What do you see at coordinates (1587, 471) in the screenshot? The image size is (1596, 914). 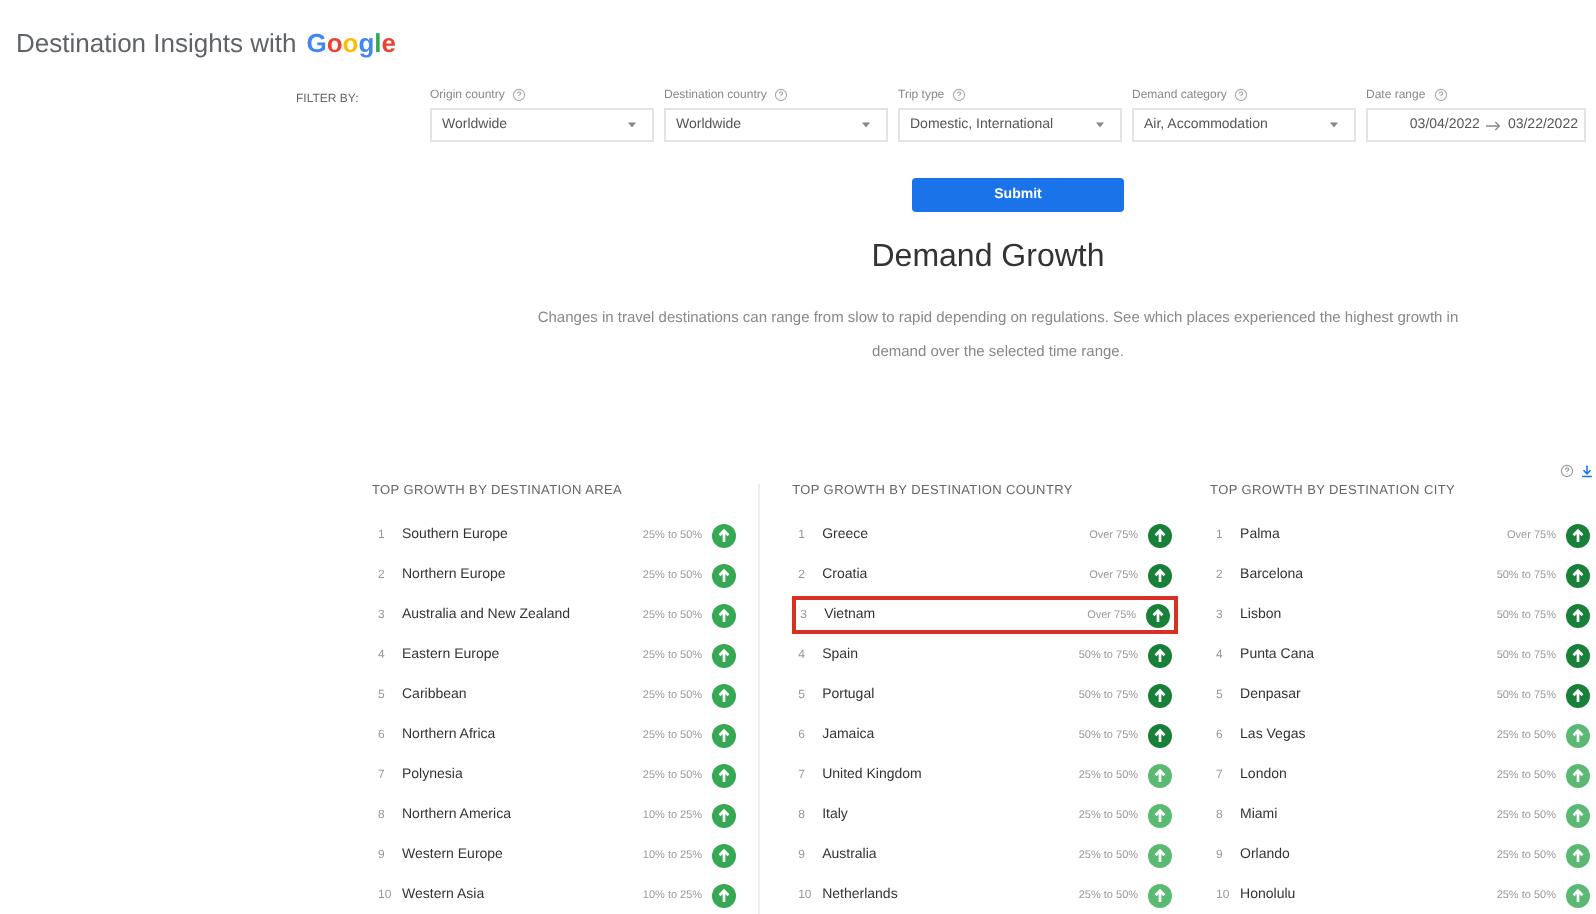 I see `download-icon` at bounding box center [1587, 471].